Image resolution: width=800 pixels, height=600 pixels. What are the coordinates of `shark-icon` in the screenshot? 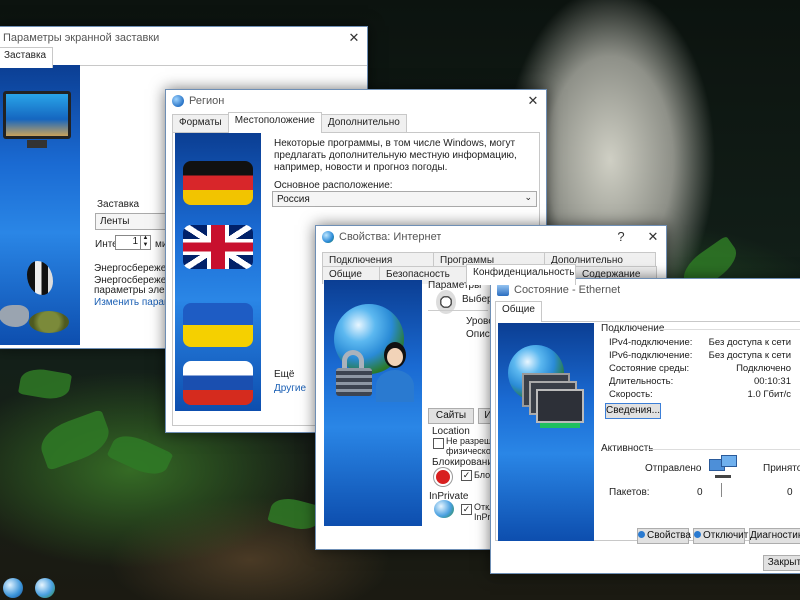 It's located at (14, 316).